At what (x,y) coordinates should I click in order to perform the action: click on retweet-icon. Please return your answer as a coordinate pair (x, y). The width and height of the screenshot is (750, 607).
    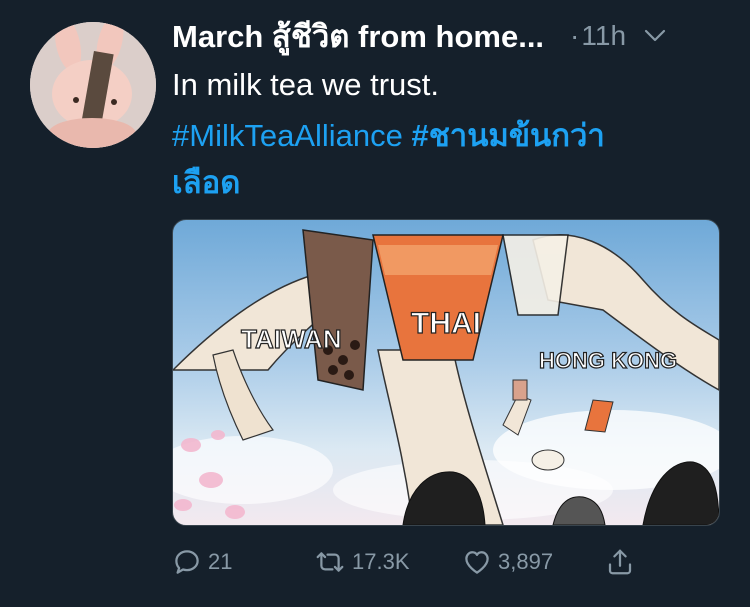
    Looking at the image, I should click on (330, 562).